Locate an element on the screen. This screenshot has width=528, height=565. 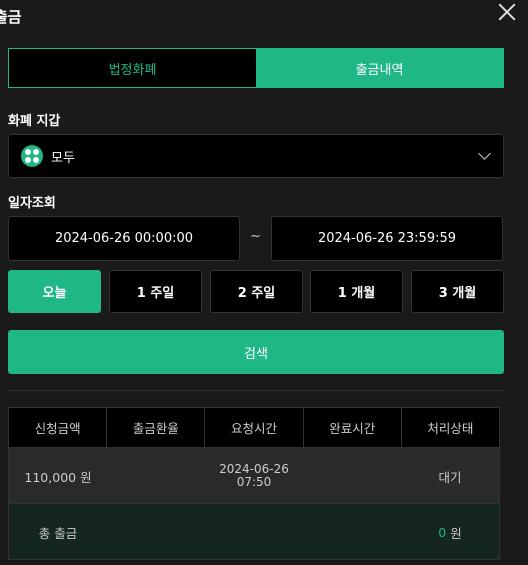
cell-rate is located at coordinates (156, 476).